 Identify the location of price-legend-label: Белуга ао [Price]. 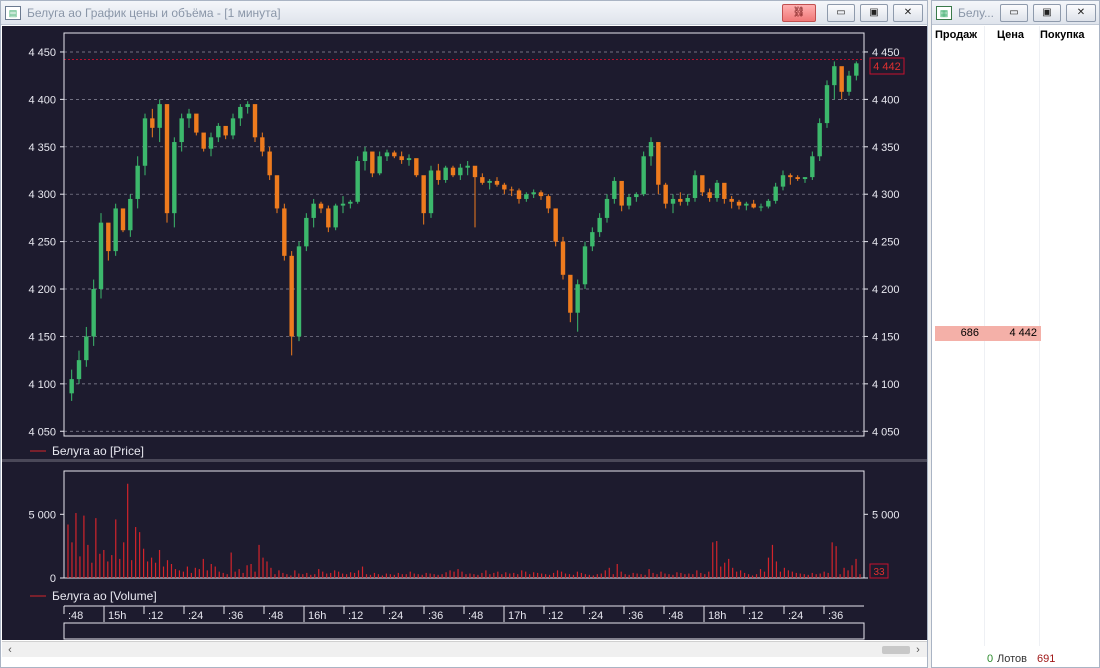
(98, 451).